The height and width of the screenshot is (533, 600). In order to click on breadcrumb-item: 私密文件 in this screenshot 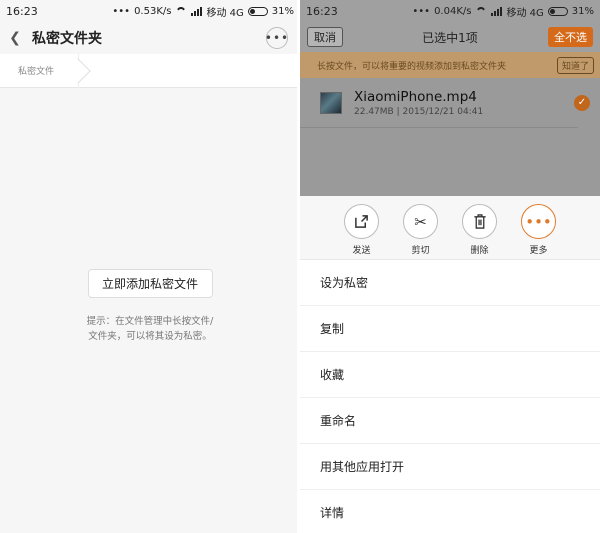, I will do `click(40, 70)`.